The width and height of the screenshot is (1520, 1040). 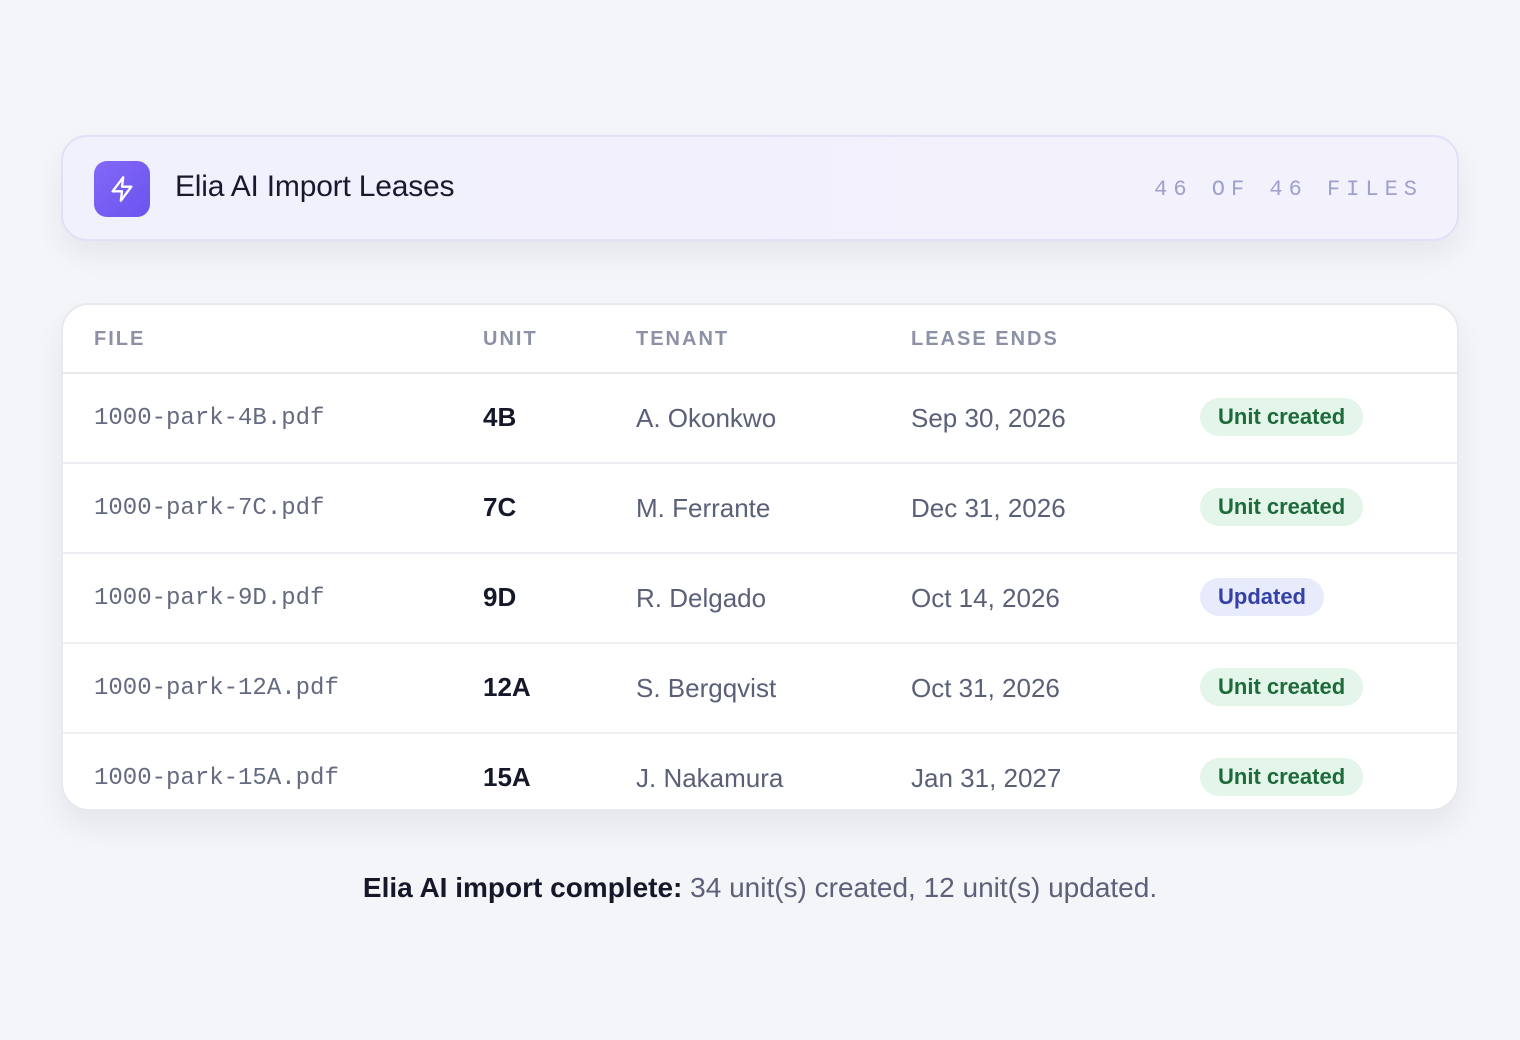 What do you see at coordinates (510, 339) in the screenshot?
I see `column-header-unit: UNIT` at bounding box center [510, 339].